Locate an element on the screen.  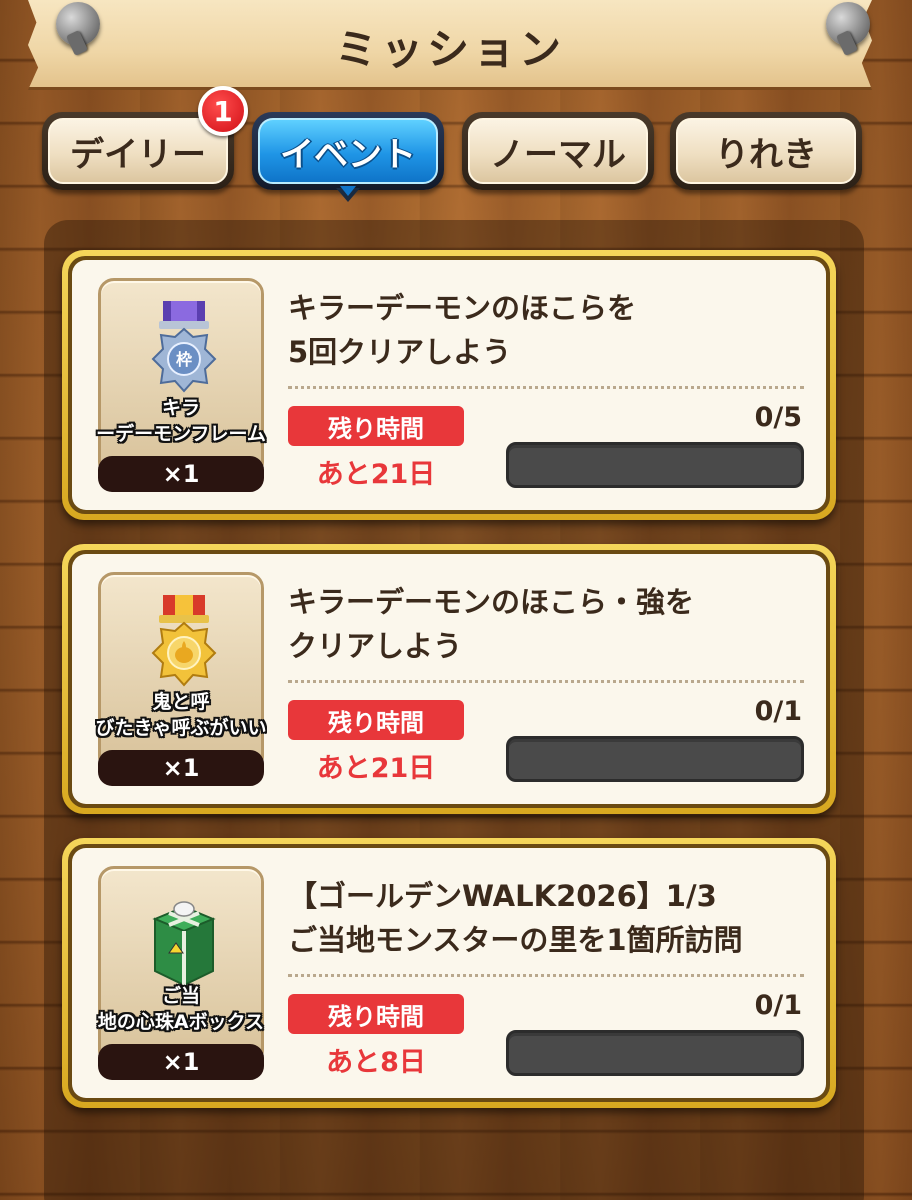
silver-frame-medal-icon: 枠 is located at coordinates (184, 347).